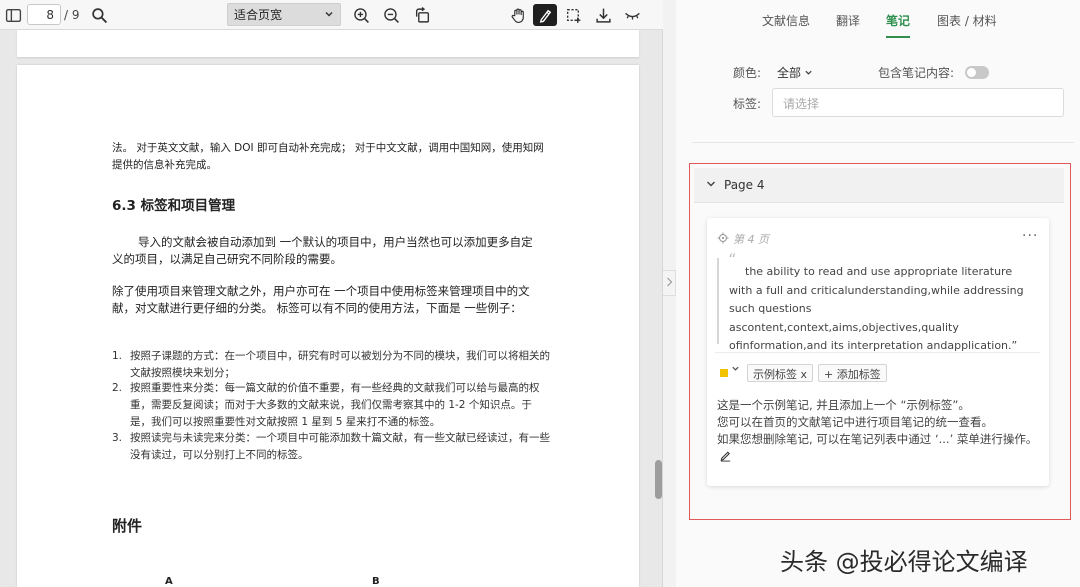 Image resolution: width=1080 pixels, height=587 pixels. I want to click on note-body-line: 您可以在首页的文献笔记中进行项目笔记的统一查看。, so click(855, 422).